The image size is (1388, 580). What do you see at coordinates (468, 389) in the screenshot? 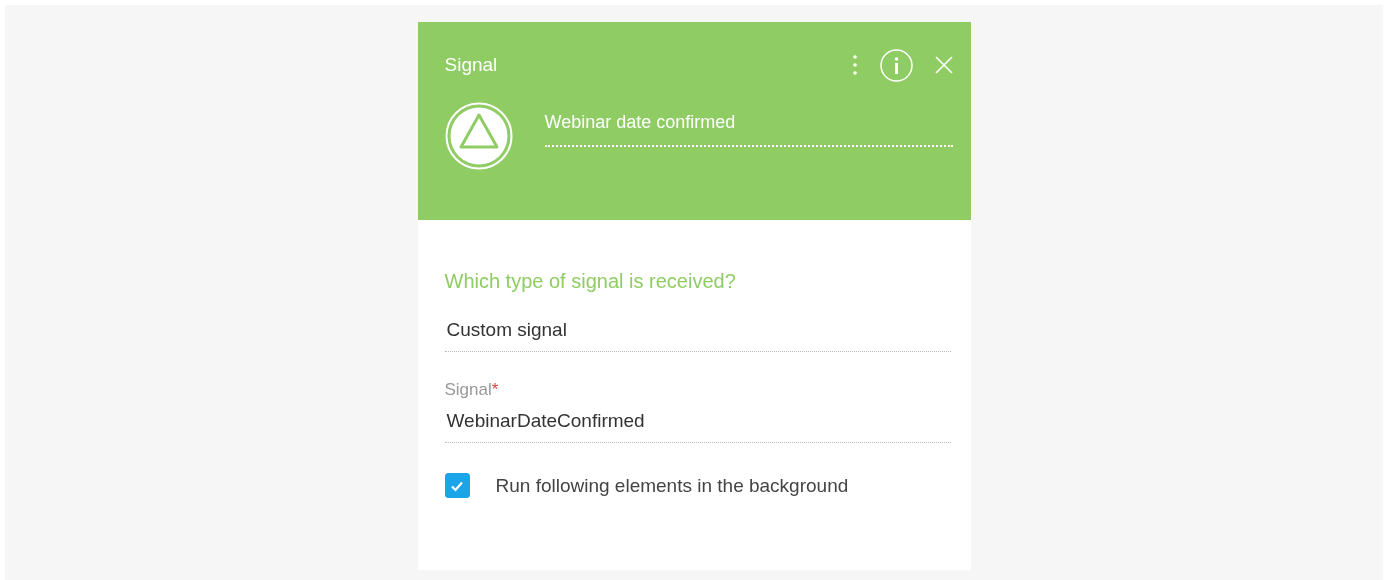
I see `field-label: Signal` at bounding box center [468, 389].